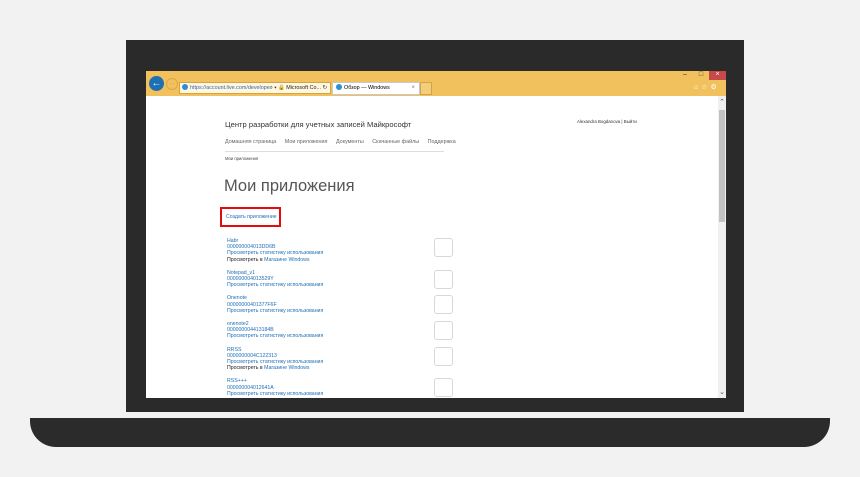 This screenshot has width=860, height=477. Describe the element at coordinates (156, 83) in the screenshot. I see `back-arrow-icon: ←` at that location.